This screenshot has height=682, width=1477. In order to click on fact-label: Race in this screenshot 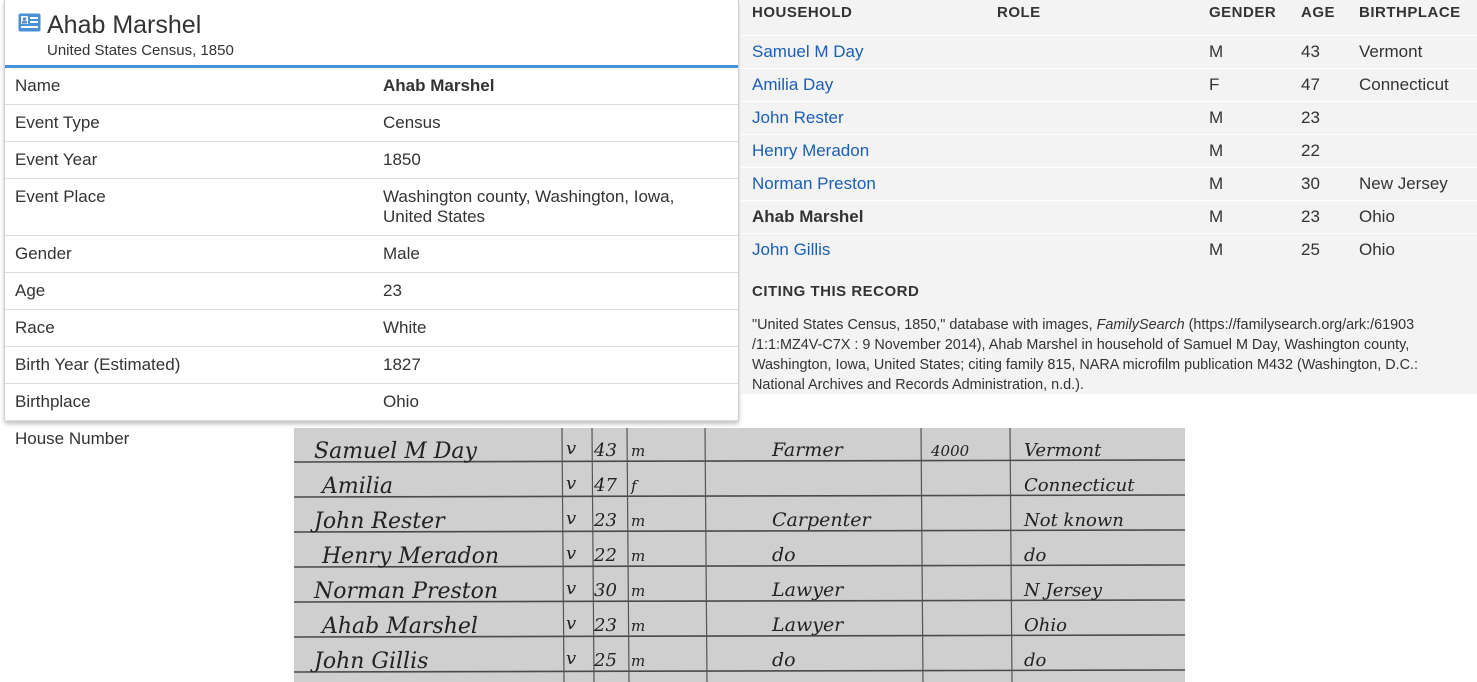, I will do `click(35, 327)`.